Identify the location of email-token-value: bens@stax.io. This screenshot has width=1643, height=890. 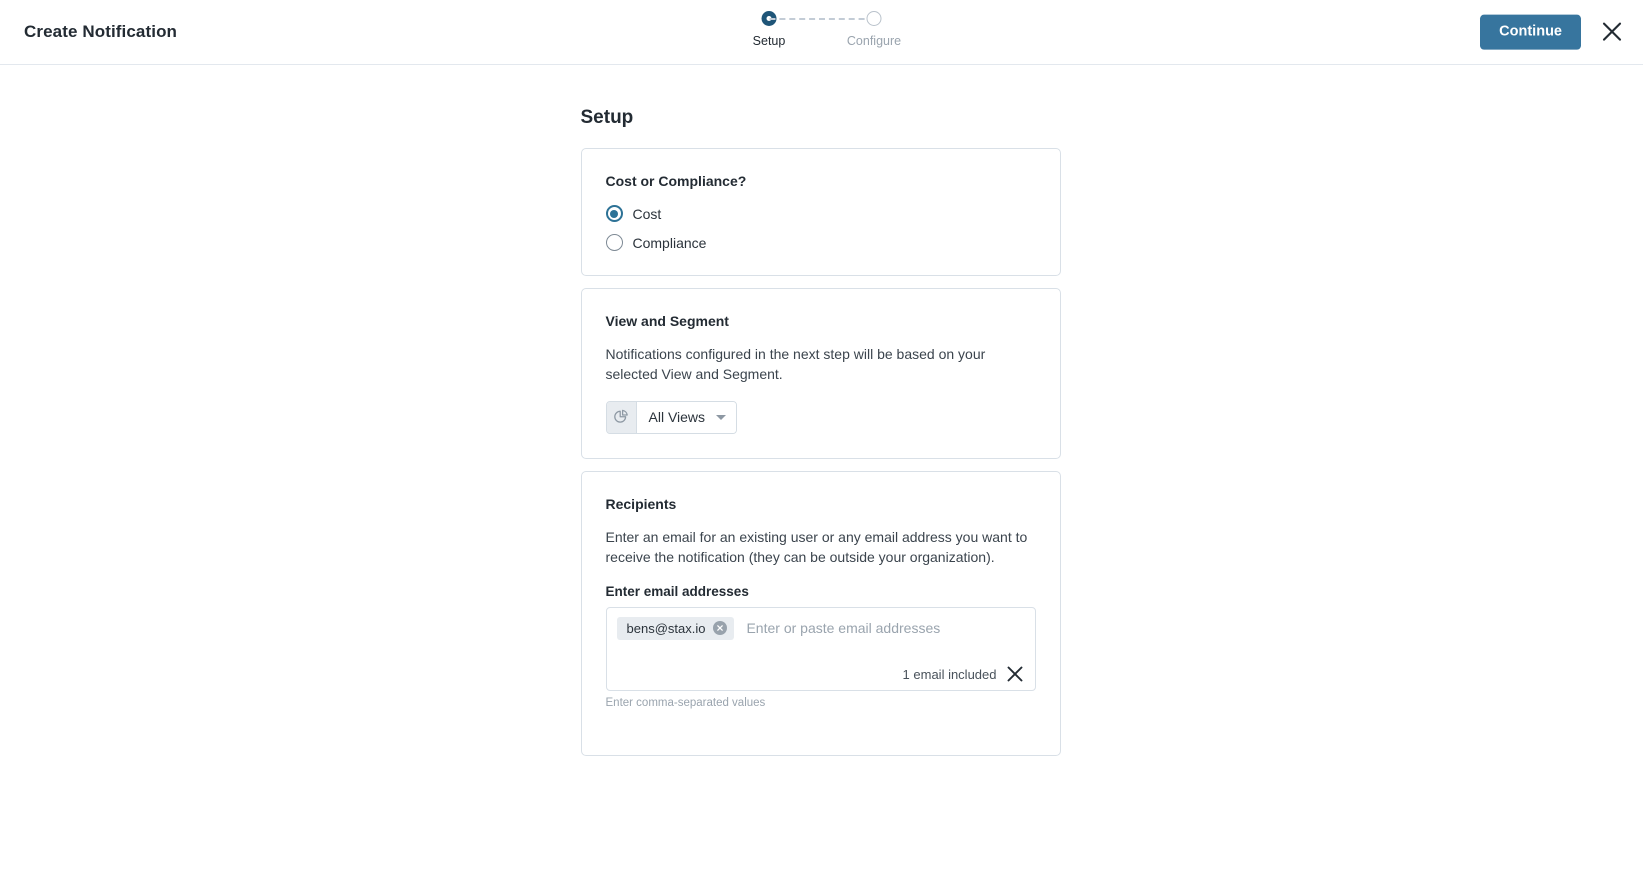
(666, 628).